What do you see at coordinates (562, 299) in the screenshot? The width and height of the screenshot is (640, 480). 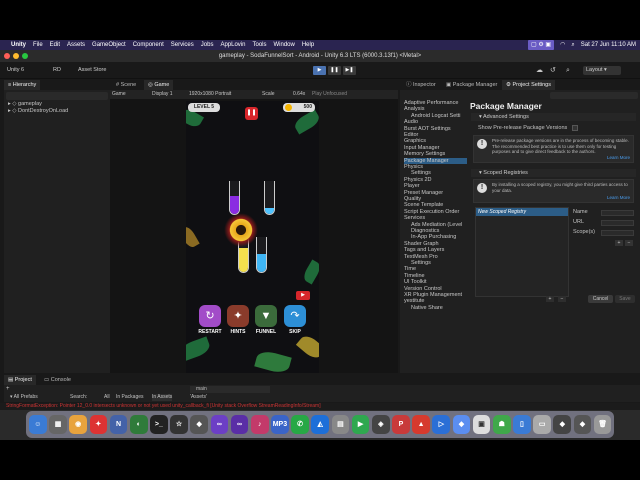 I see `remove-registry-button: −` at bounding box center [562, 299].